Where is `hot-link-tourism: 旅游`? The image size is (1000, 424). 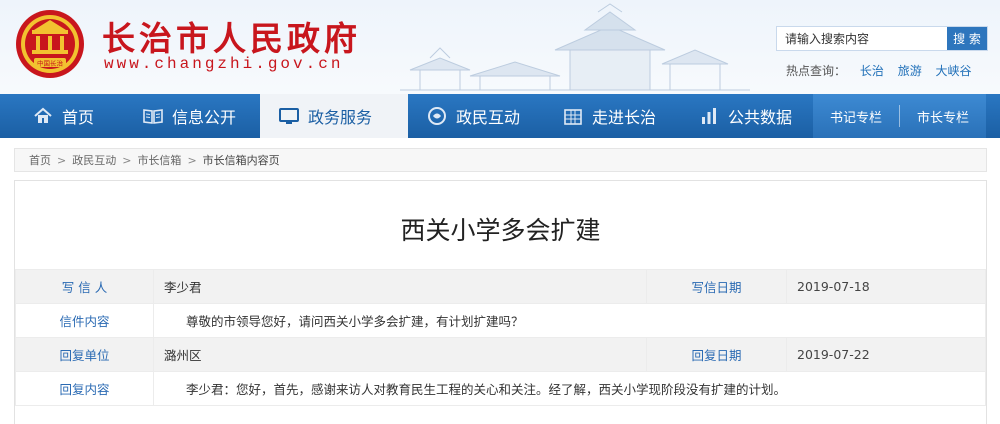
hot-link-tourism: 旅游 is located at coordinates (910, 71).